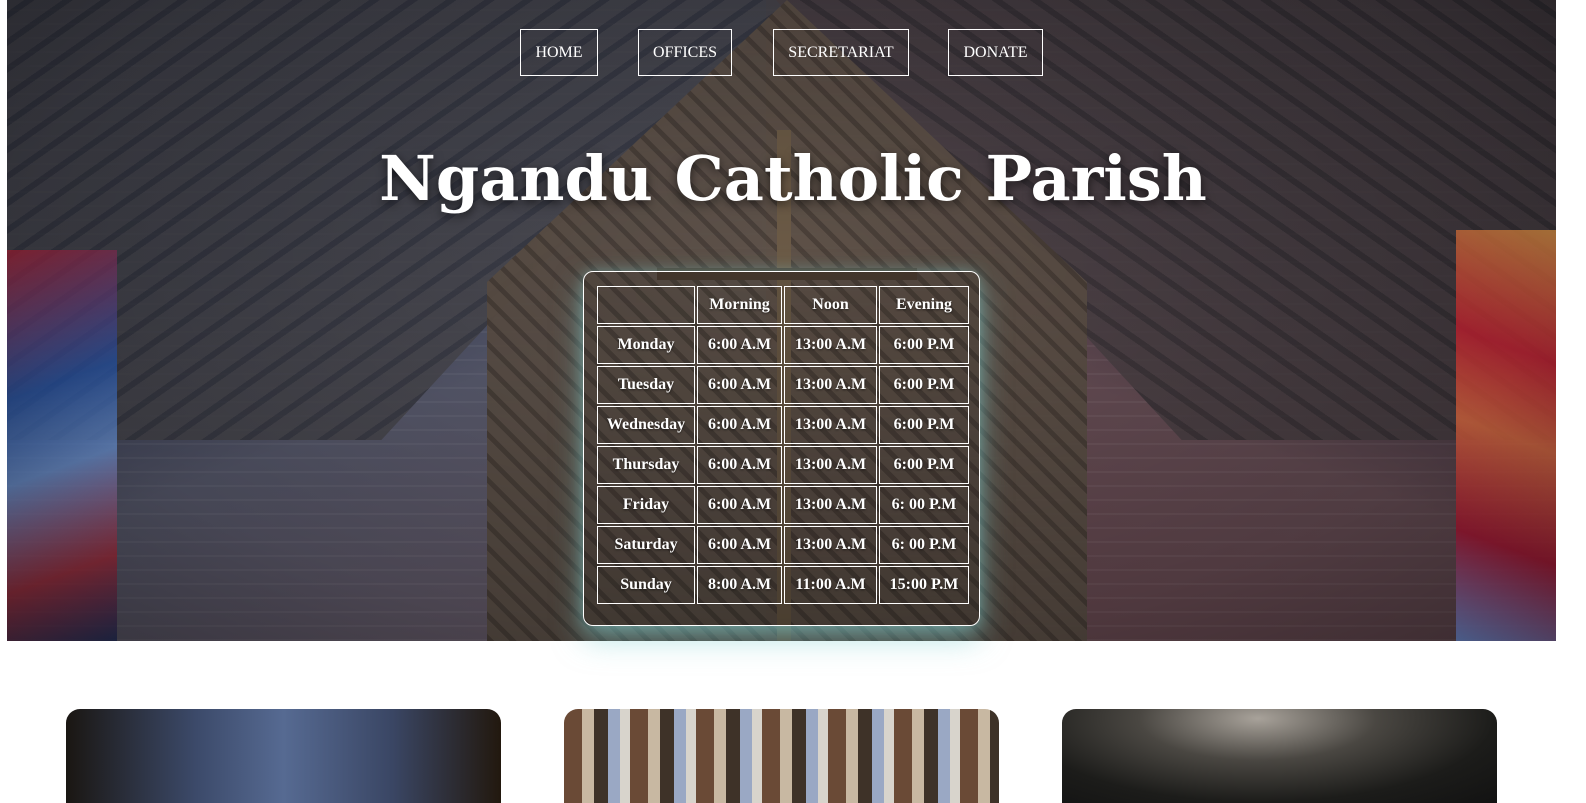 Image resolution: width=1586 pixels, height=803 pixels. I want to click on schedule-day-cell: Monday, so click(646, 345).